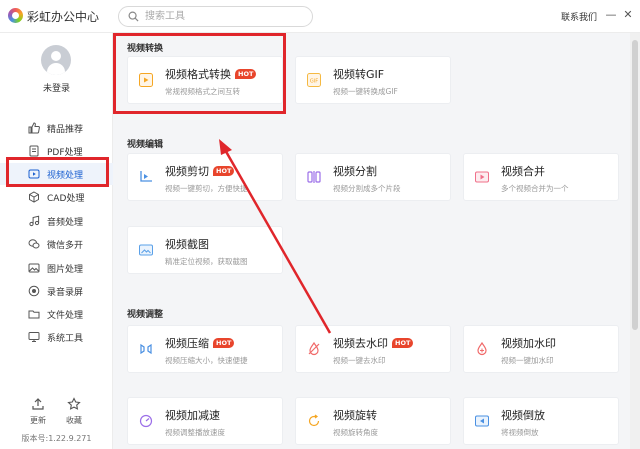  I want to click on highlight-box-format-convert, so click(199, 73).